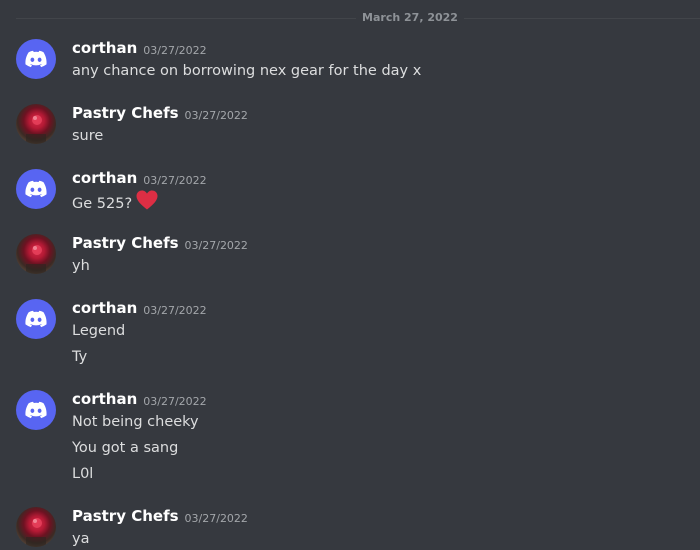 The height and width of the screenshot is (550, 700). I want to click on message-text: Not being cheeky, so click(135, 422).